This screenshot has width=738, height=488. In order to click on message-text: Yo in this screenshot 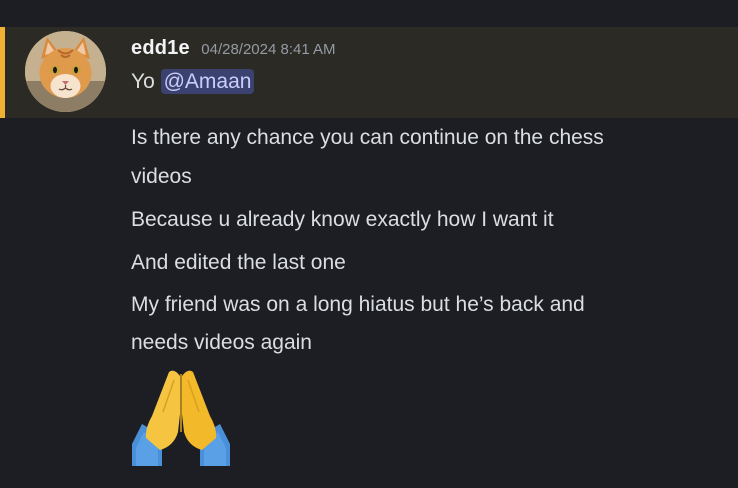, I will do `click(146, 81)`.